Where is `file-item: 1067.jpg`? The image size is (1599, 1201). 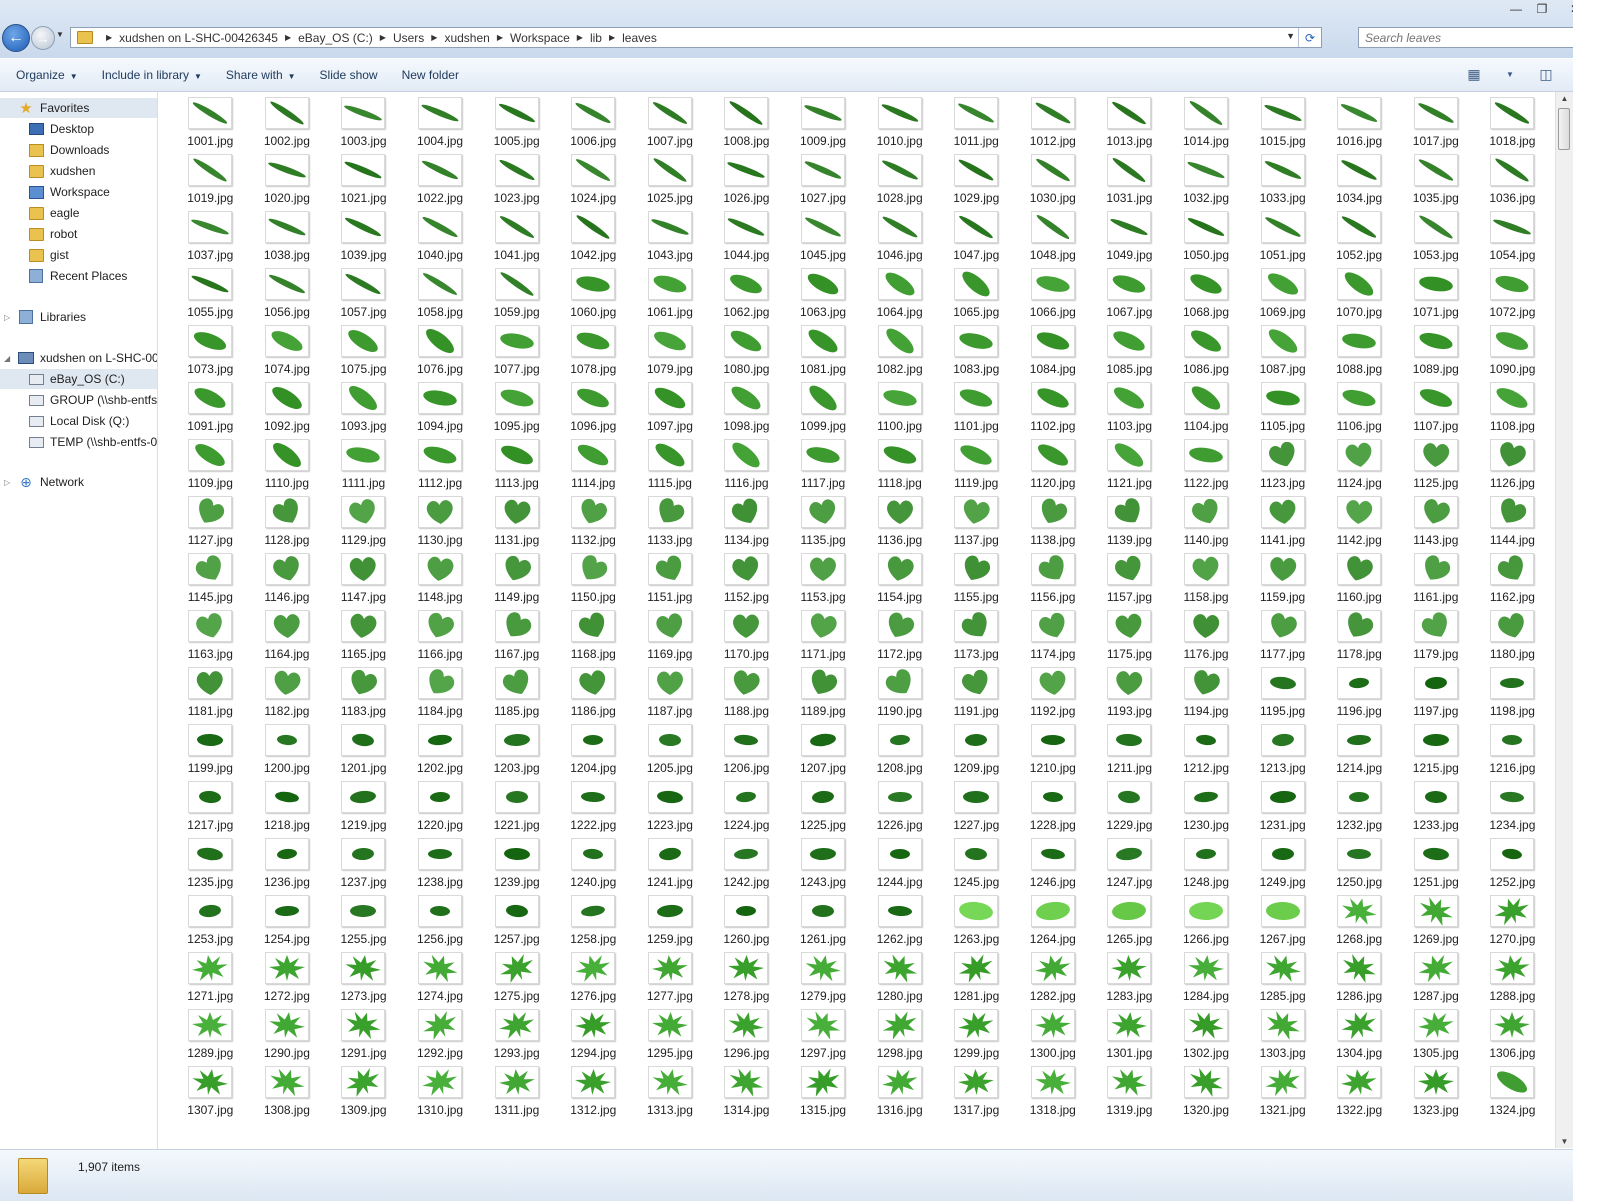 file-item: 1067.jpg is located at coordinates (1129, 296).